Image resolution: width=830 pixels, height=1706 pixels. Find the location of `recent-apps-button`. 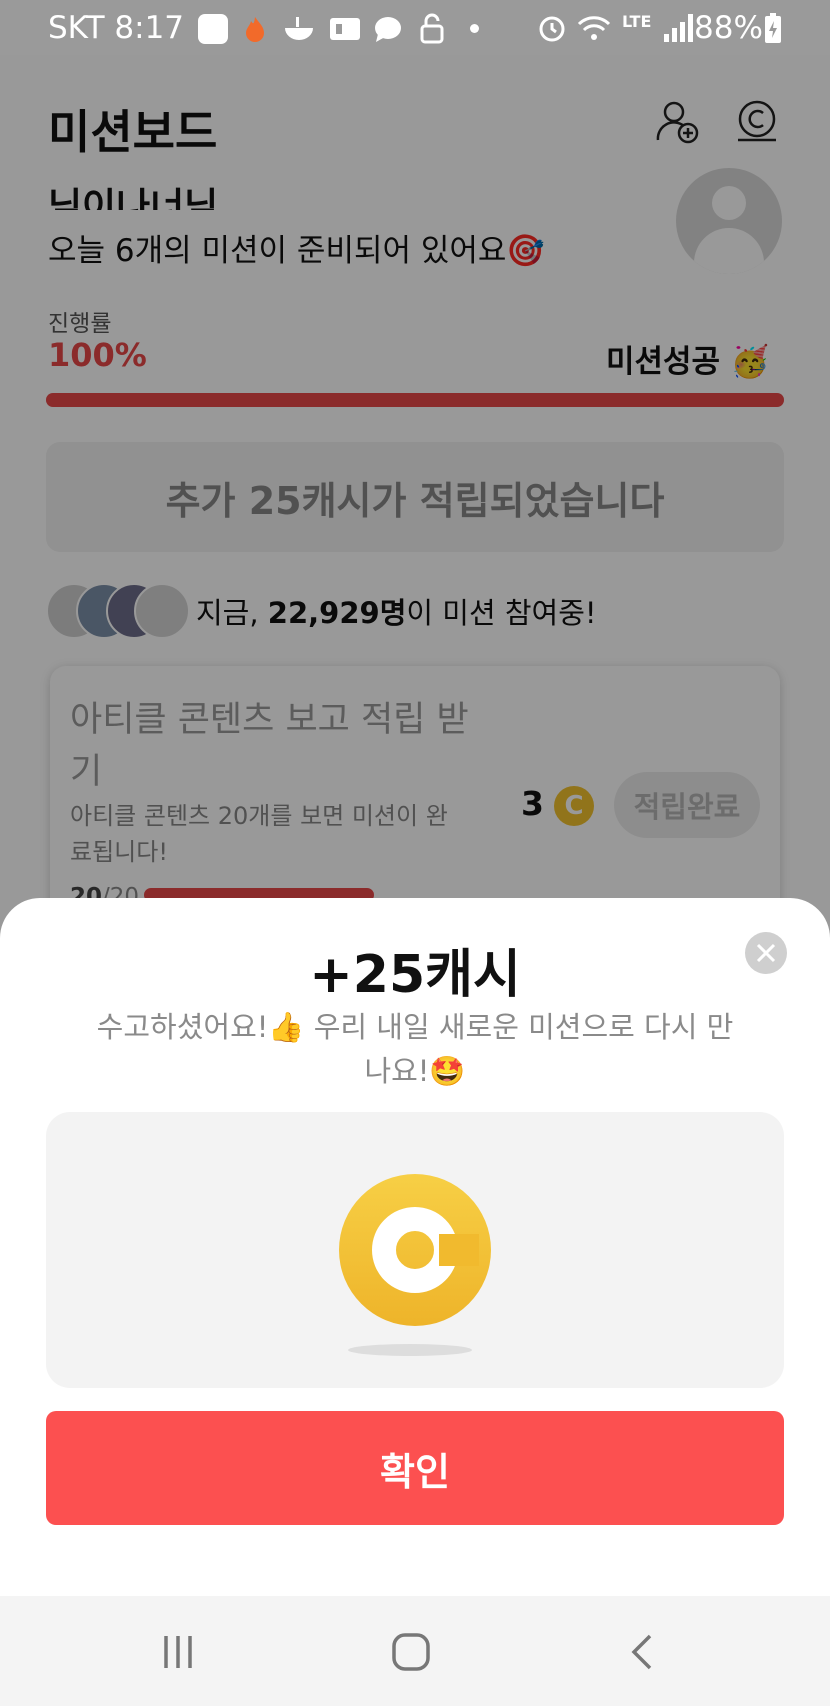

recent-apps-button is located at coordinates (178, 1652).